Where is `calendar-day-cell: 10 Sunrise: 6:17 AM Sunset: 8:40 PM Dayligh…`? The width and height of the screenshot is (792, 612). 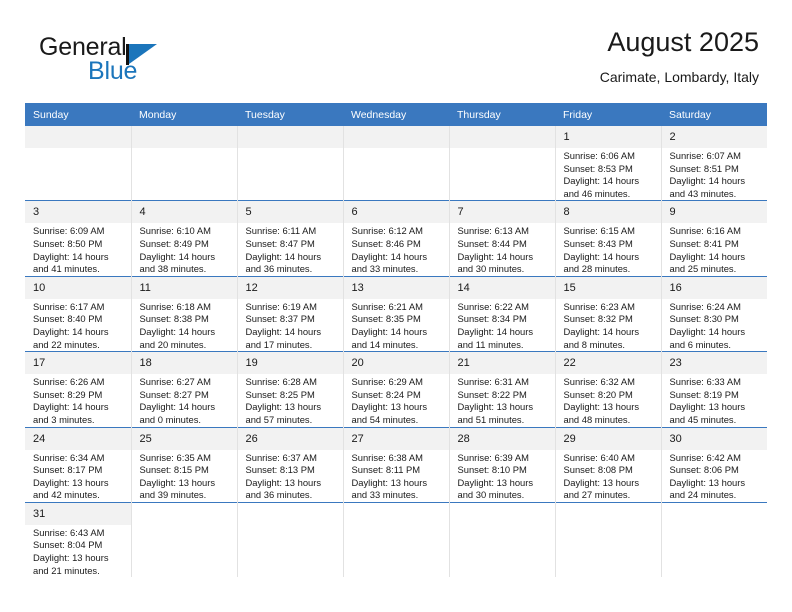
calendar-day-cell: 10 Sunrise: 6:17 AM Sunset: 8:40 PM Dayligh… is located at coordinates (78, 313).